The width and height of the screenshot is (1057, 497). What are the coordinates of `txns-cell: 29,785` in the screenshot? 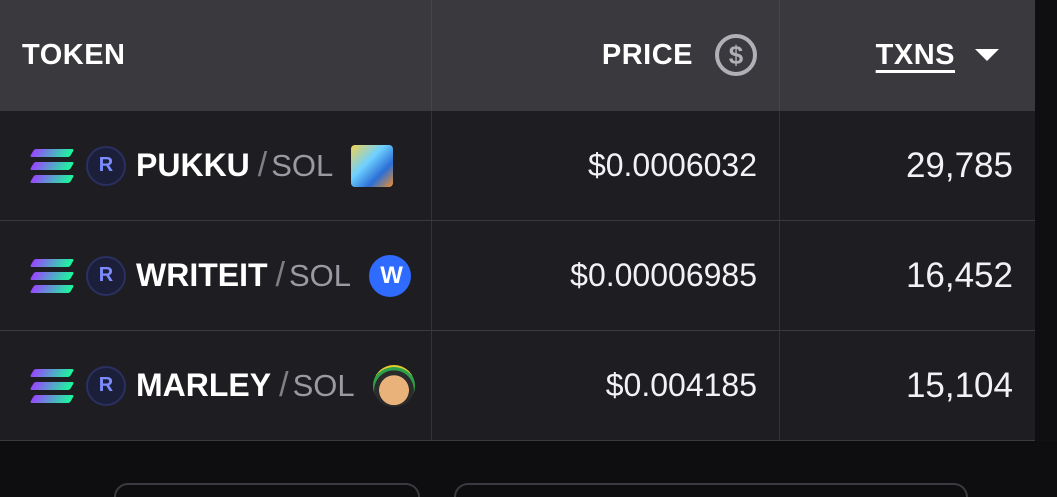 It's located at (907, 165).